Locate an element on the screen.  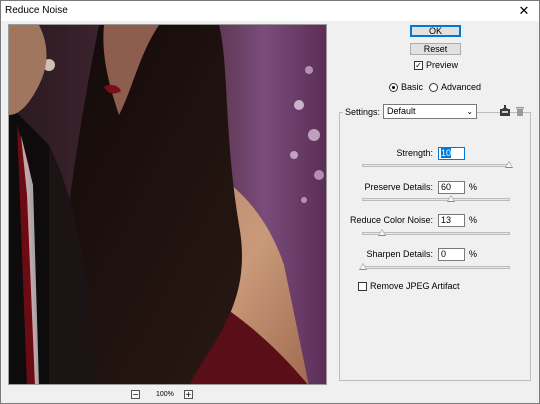
reduce-color-noise-slider is located at coordinates (436, 232).